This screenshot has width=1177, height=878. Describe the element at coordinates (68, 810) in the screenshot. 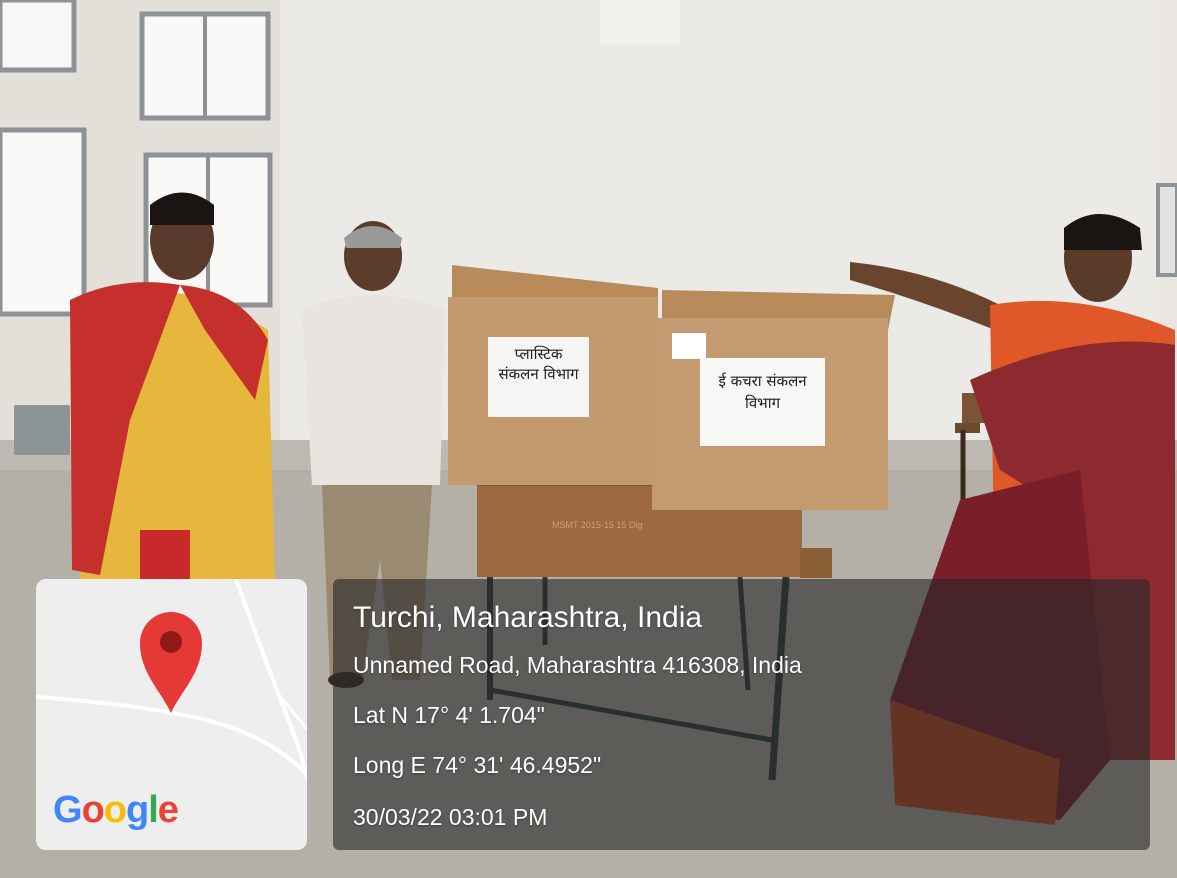

I see `google-logo-letter: G` at that location.